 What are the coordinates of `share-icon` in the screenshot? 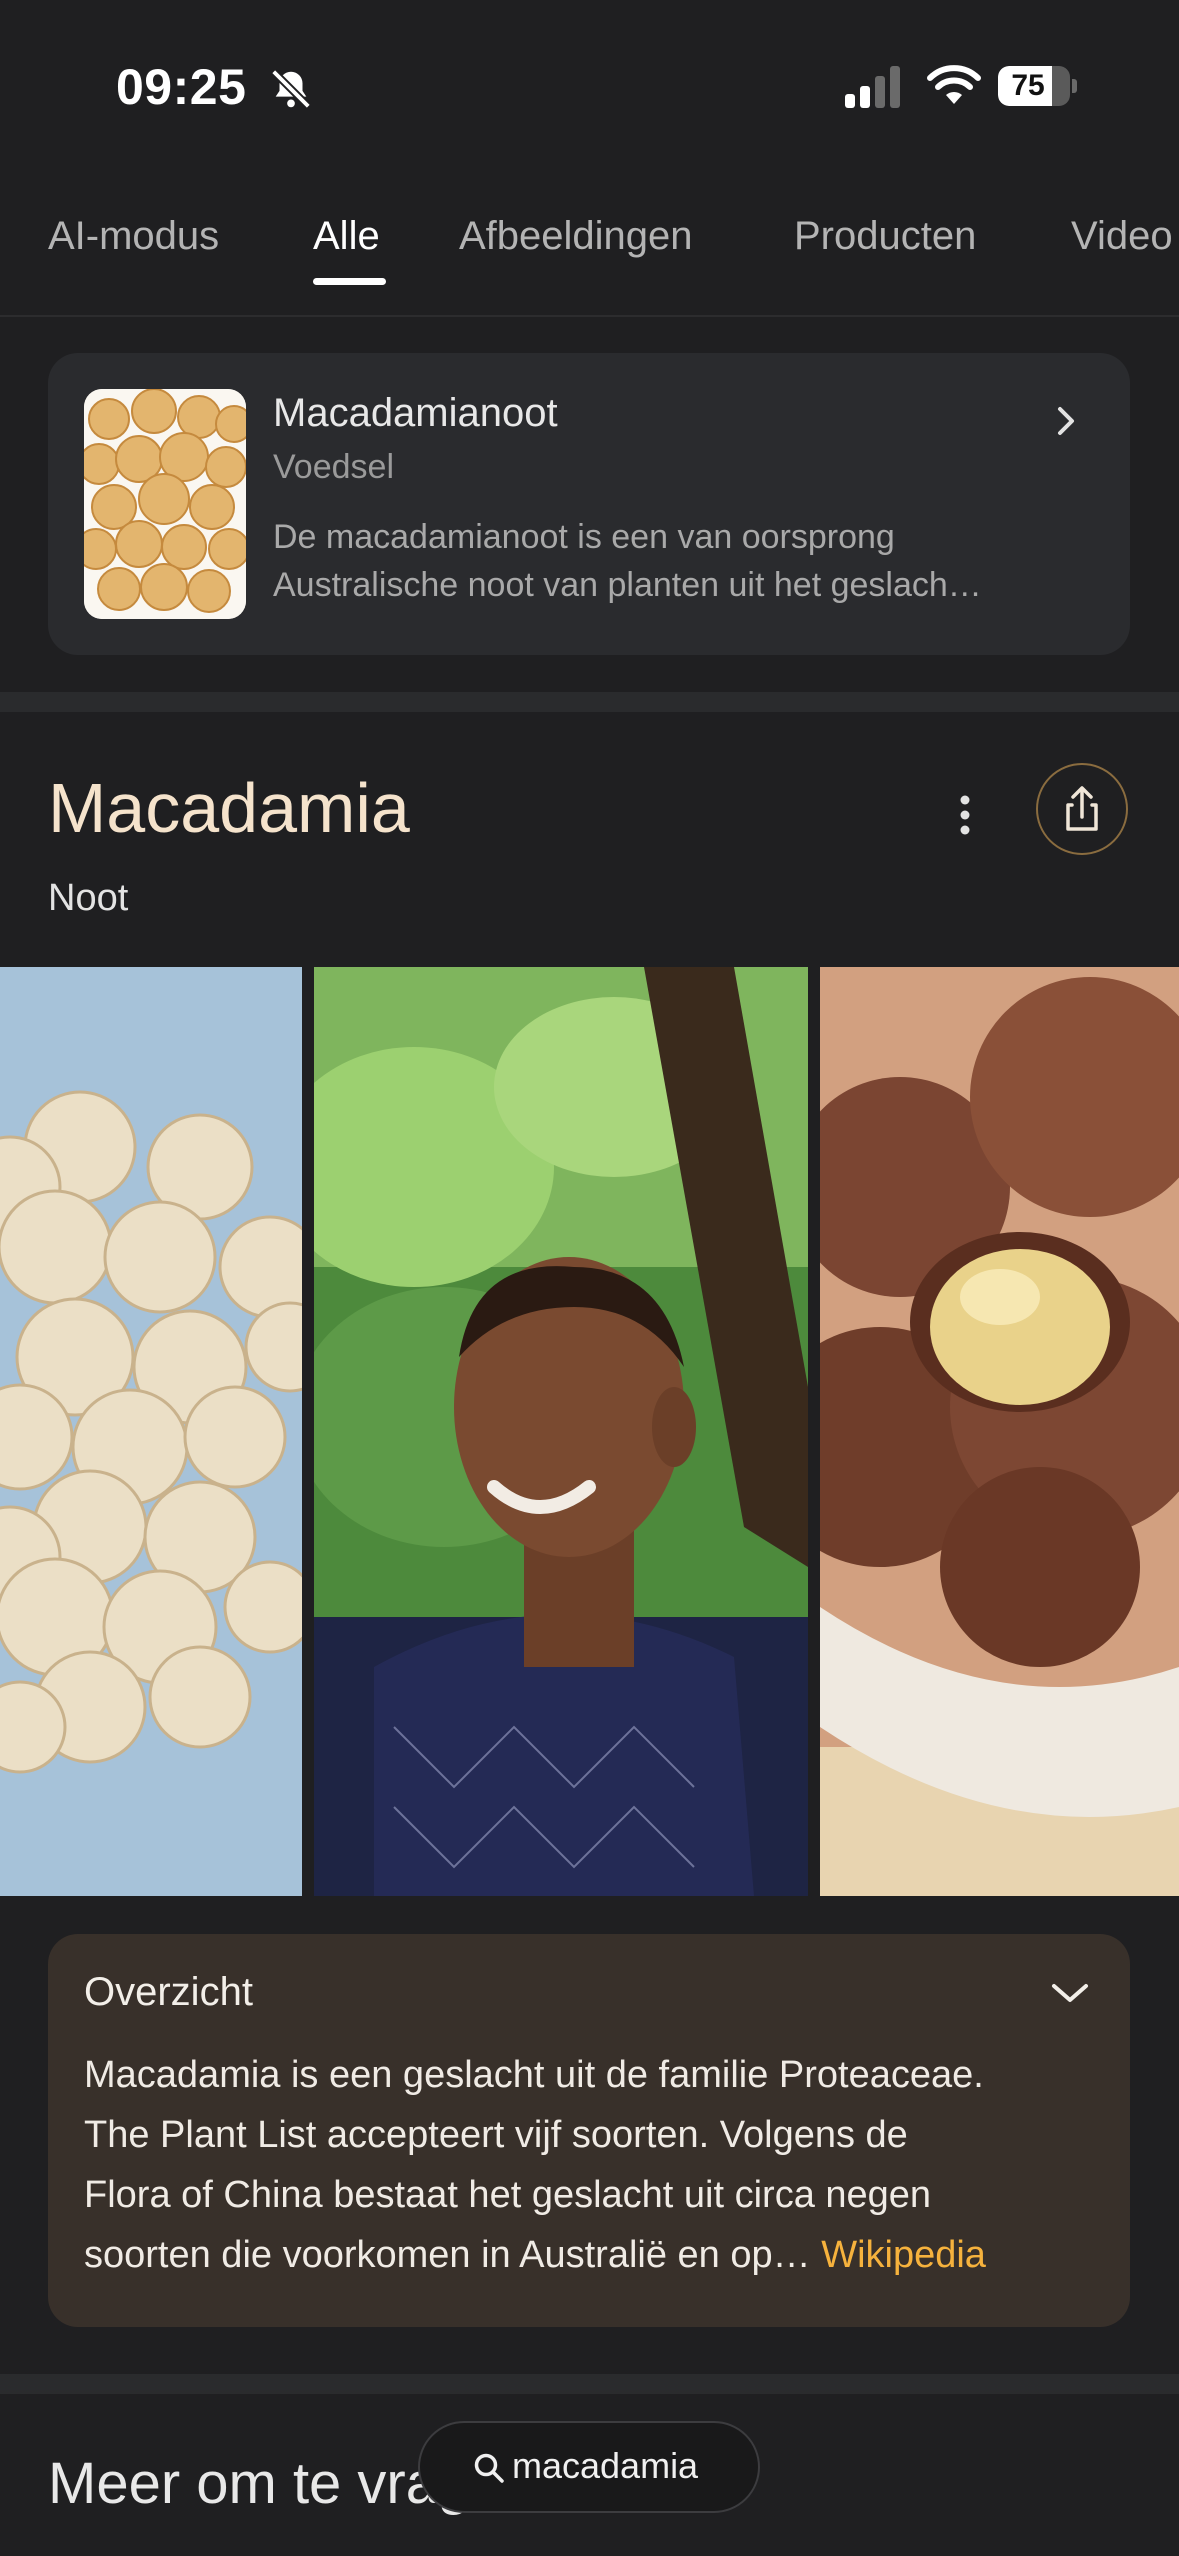 It's located at (1082, 808).